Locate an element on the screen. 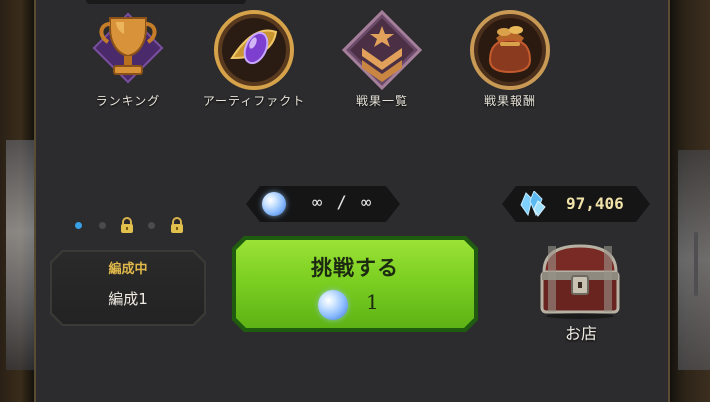 The width and height of the screenshot is (710, 402). crystal-icon is located at coordinates (532, 204).